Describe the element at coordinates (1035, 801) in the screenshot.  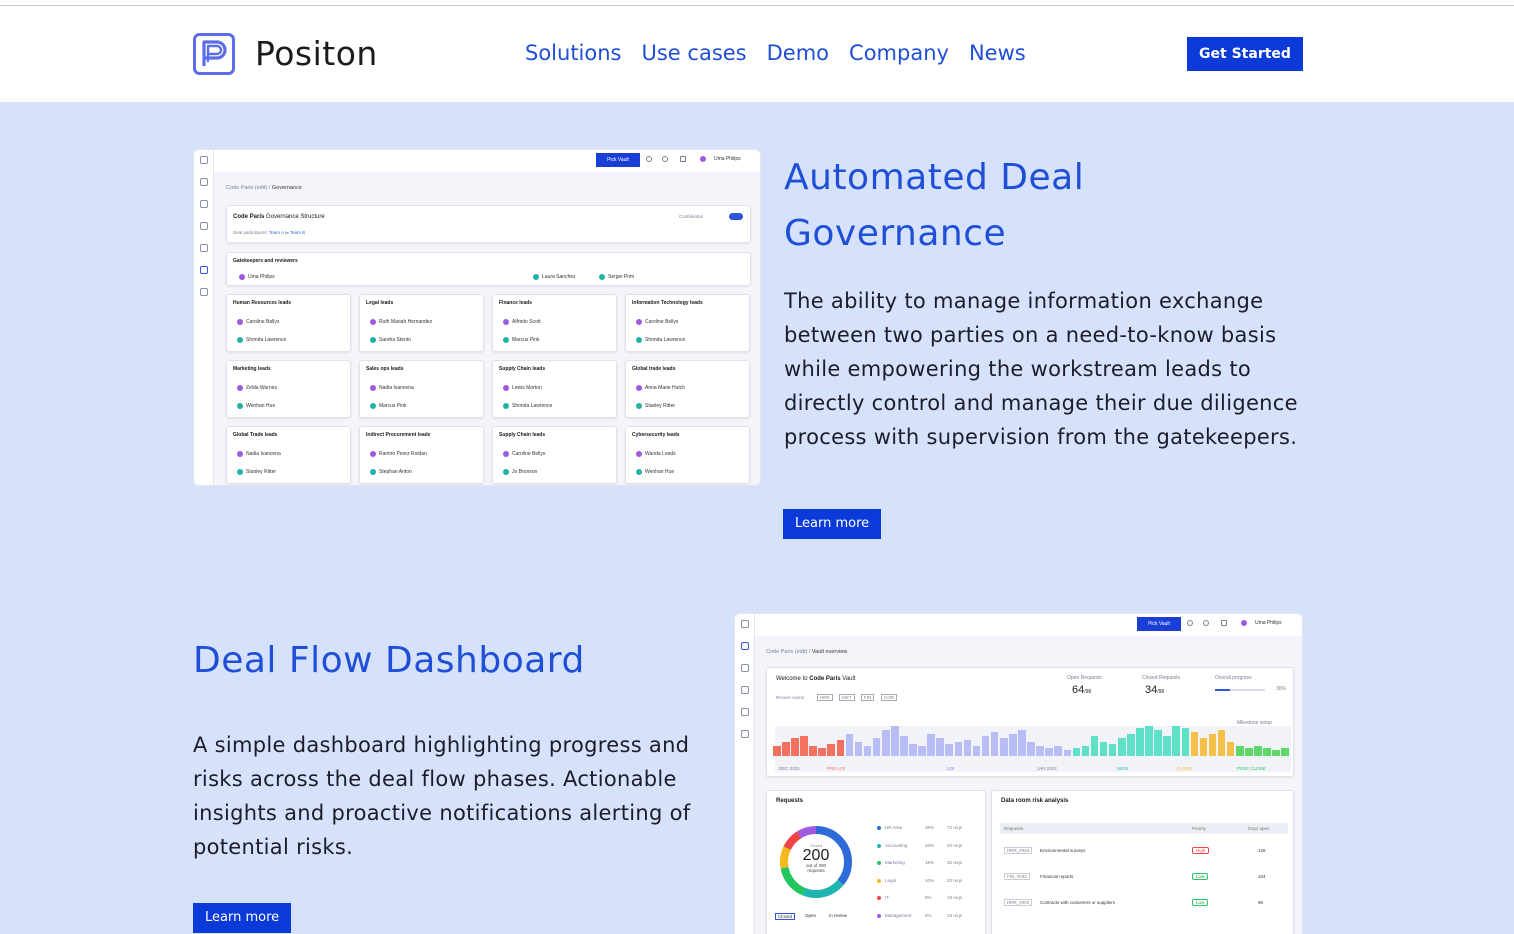
I see `risk-title: Data room risk analysis` at that location.